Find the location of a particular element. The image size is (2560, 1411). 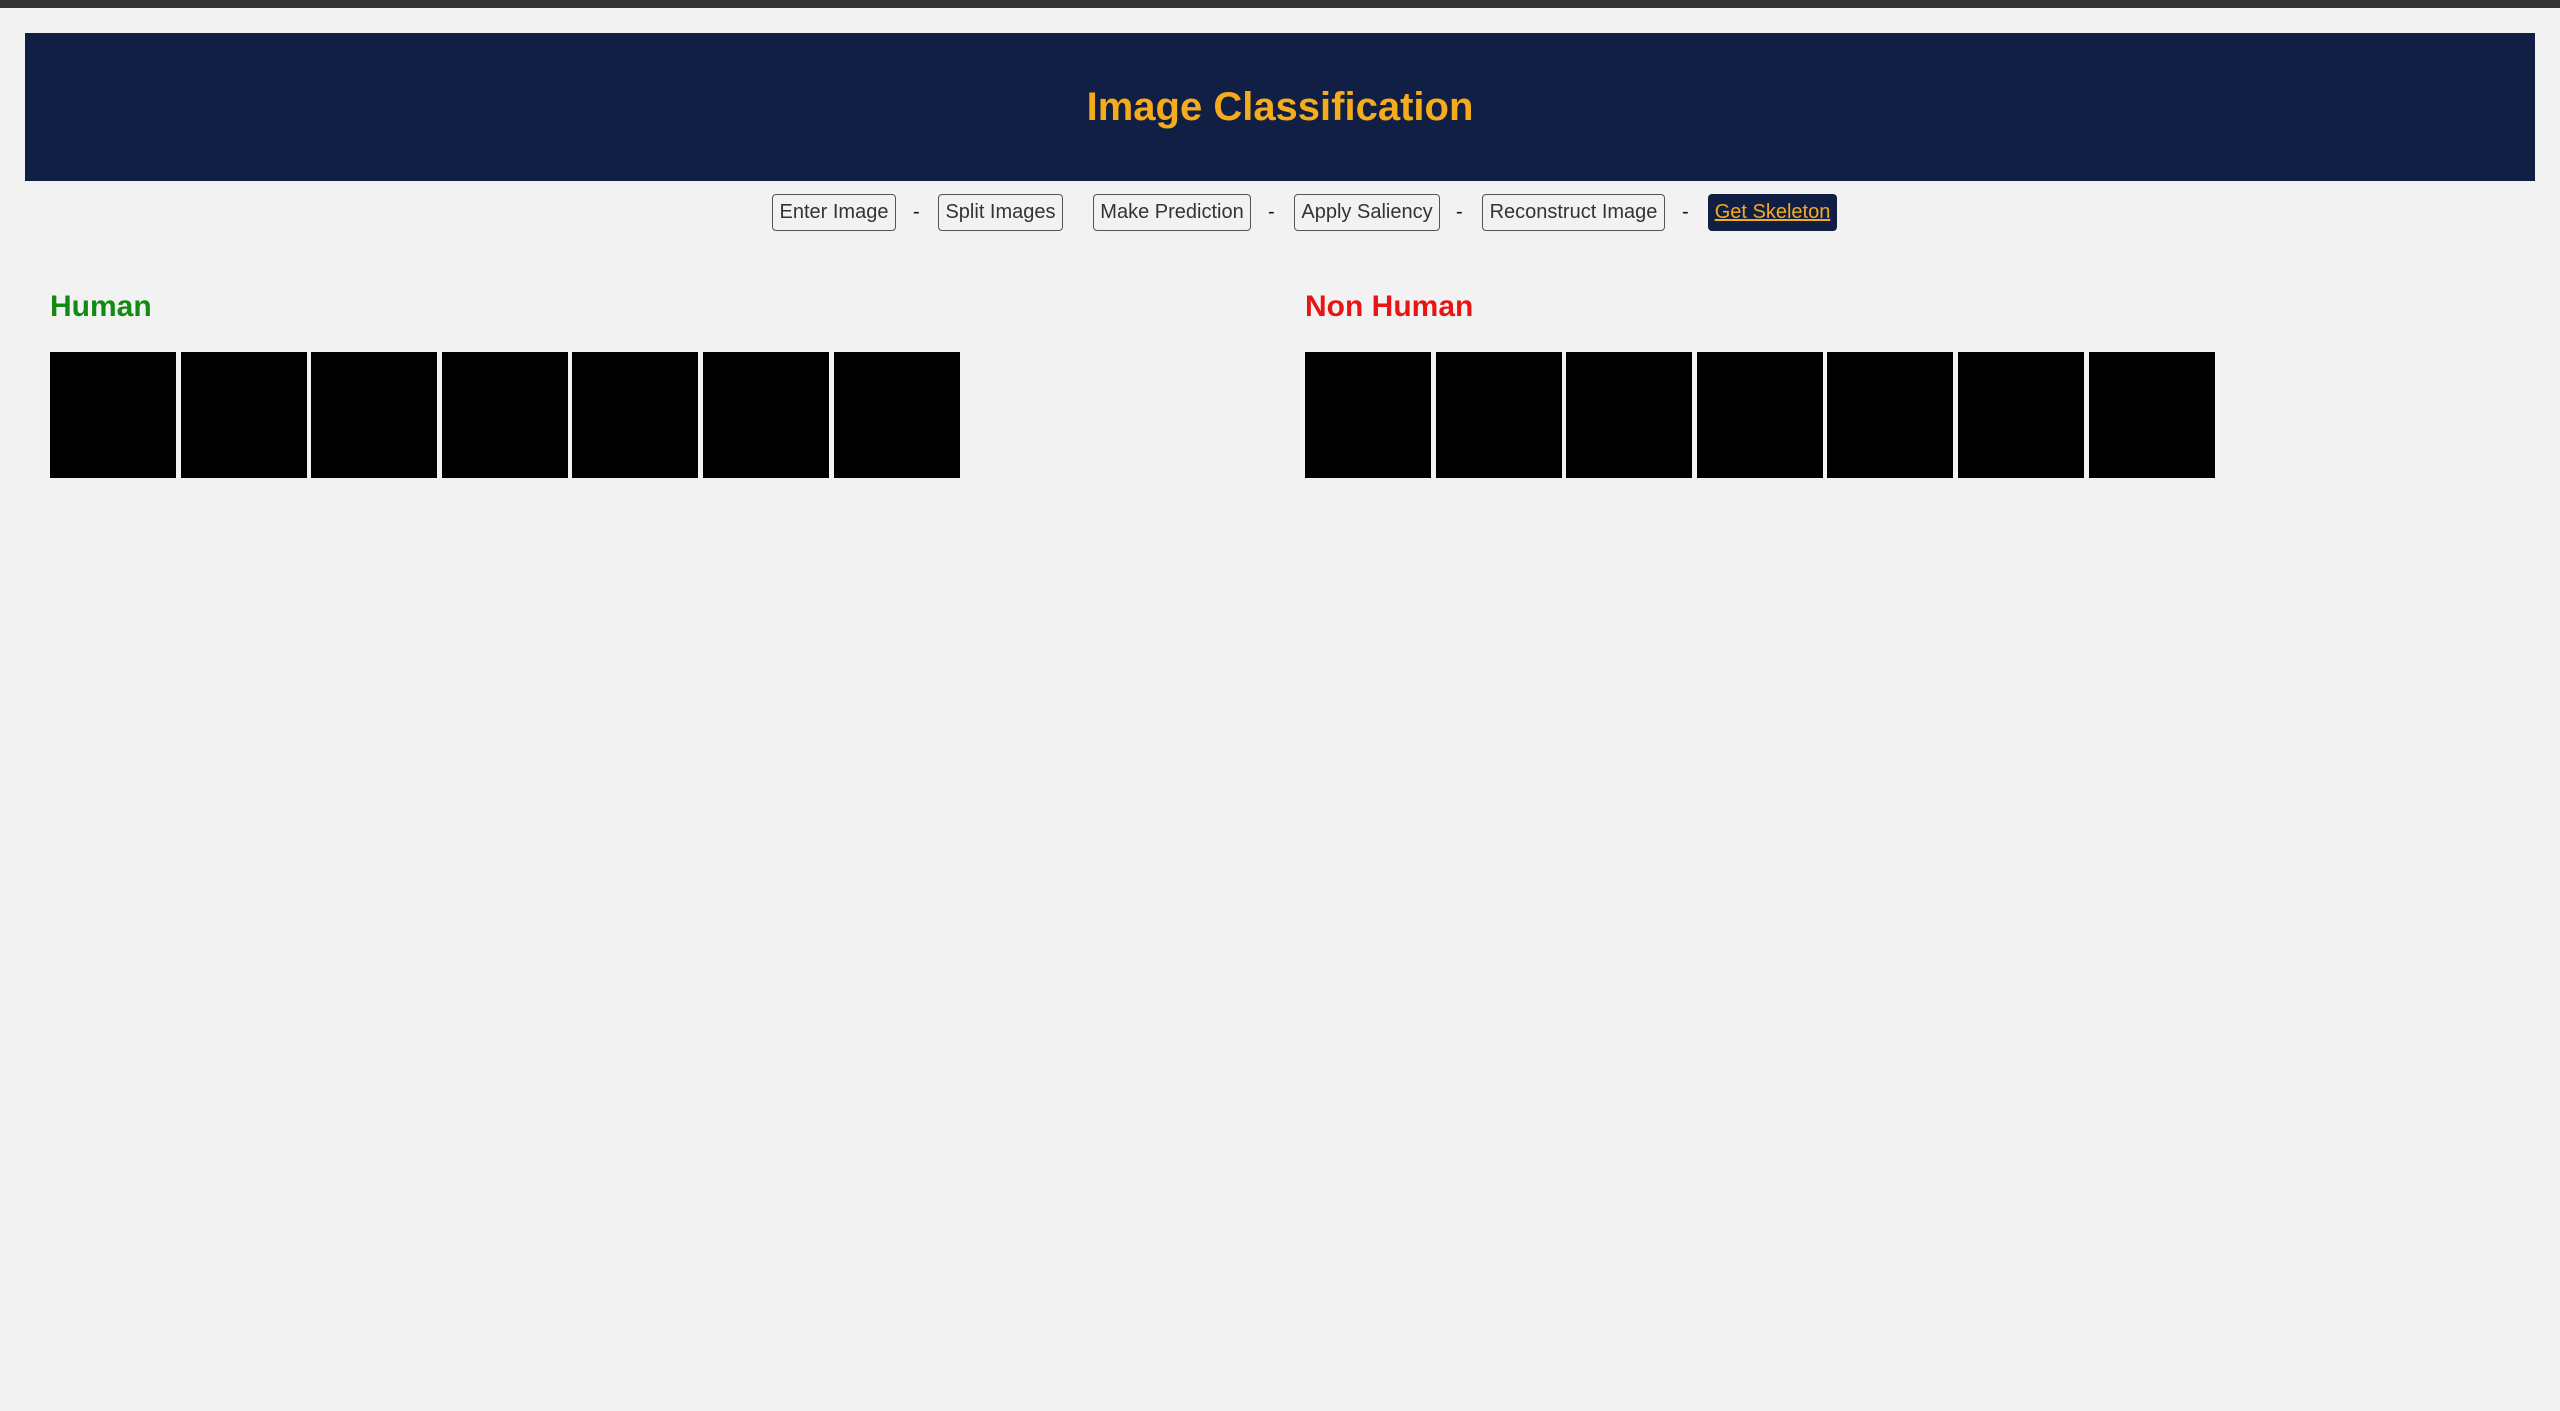

split-images-button: Split Images is located at coordinates (1000, 212).